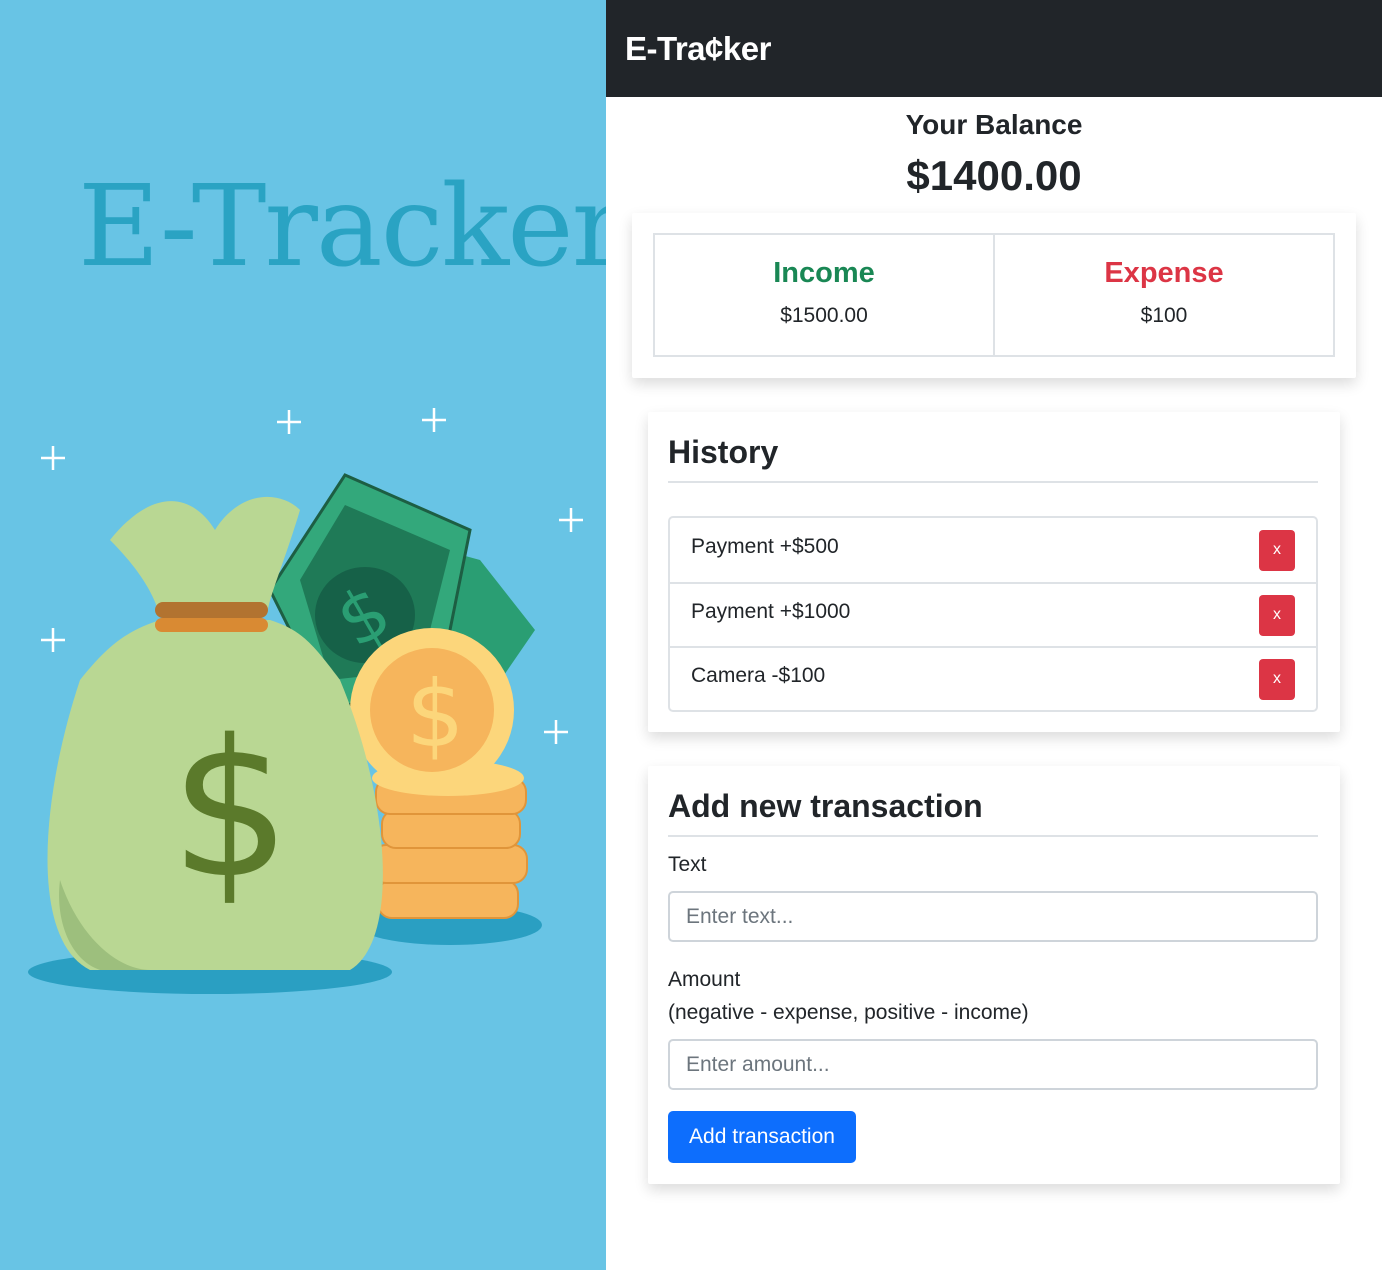  Describe the element at coordinates (687, 864) in the screenshot. I see `text-field-label: Text` at that location.